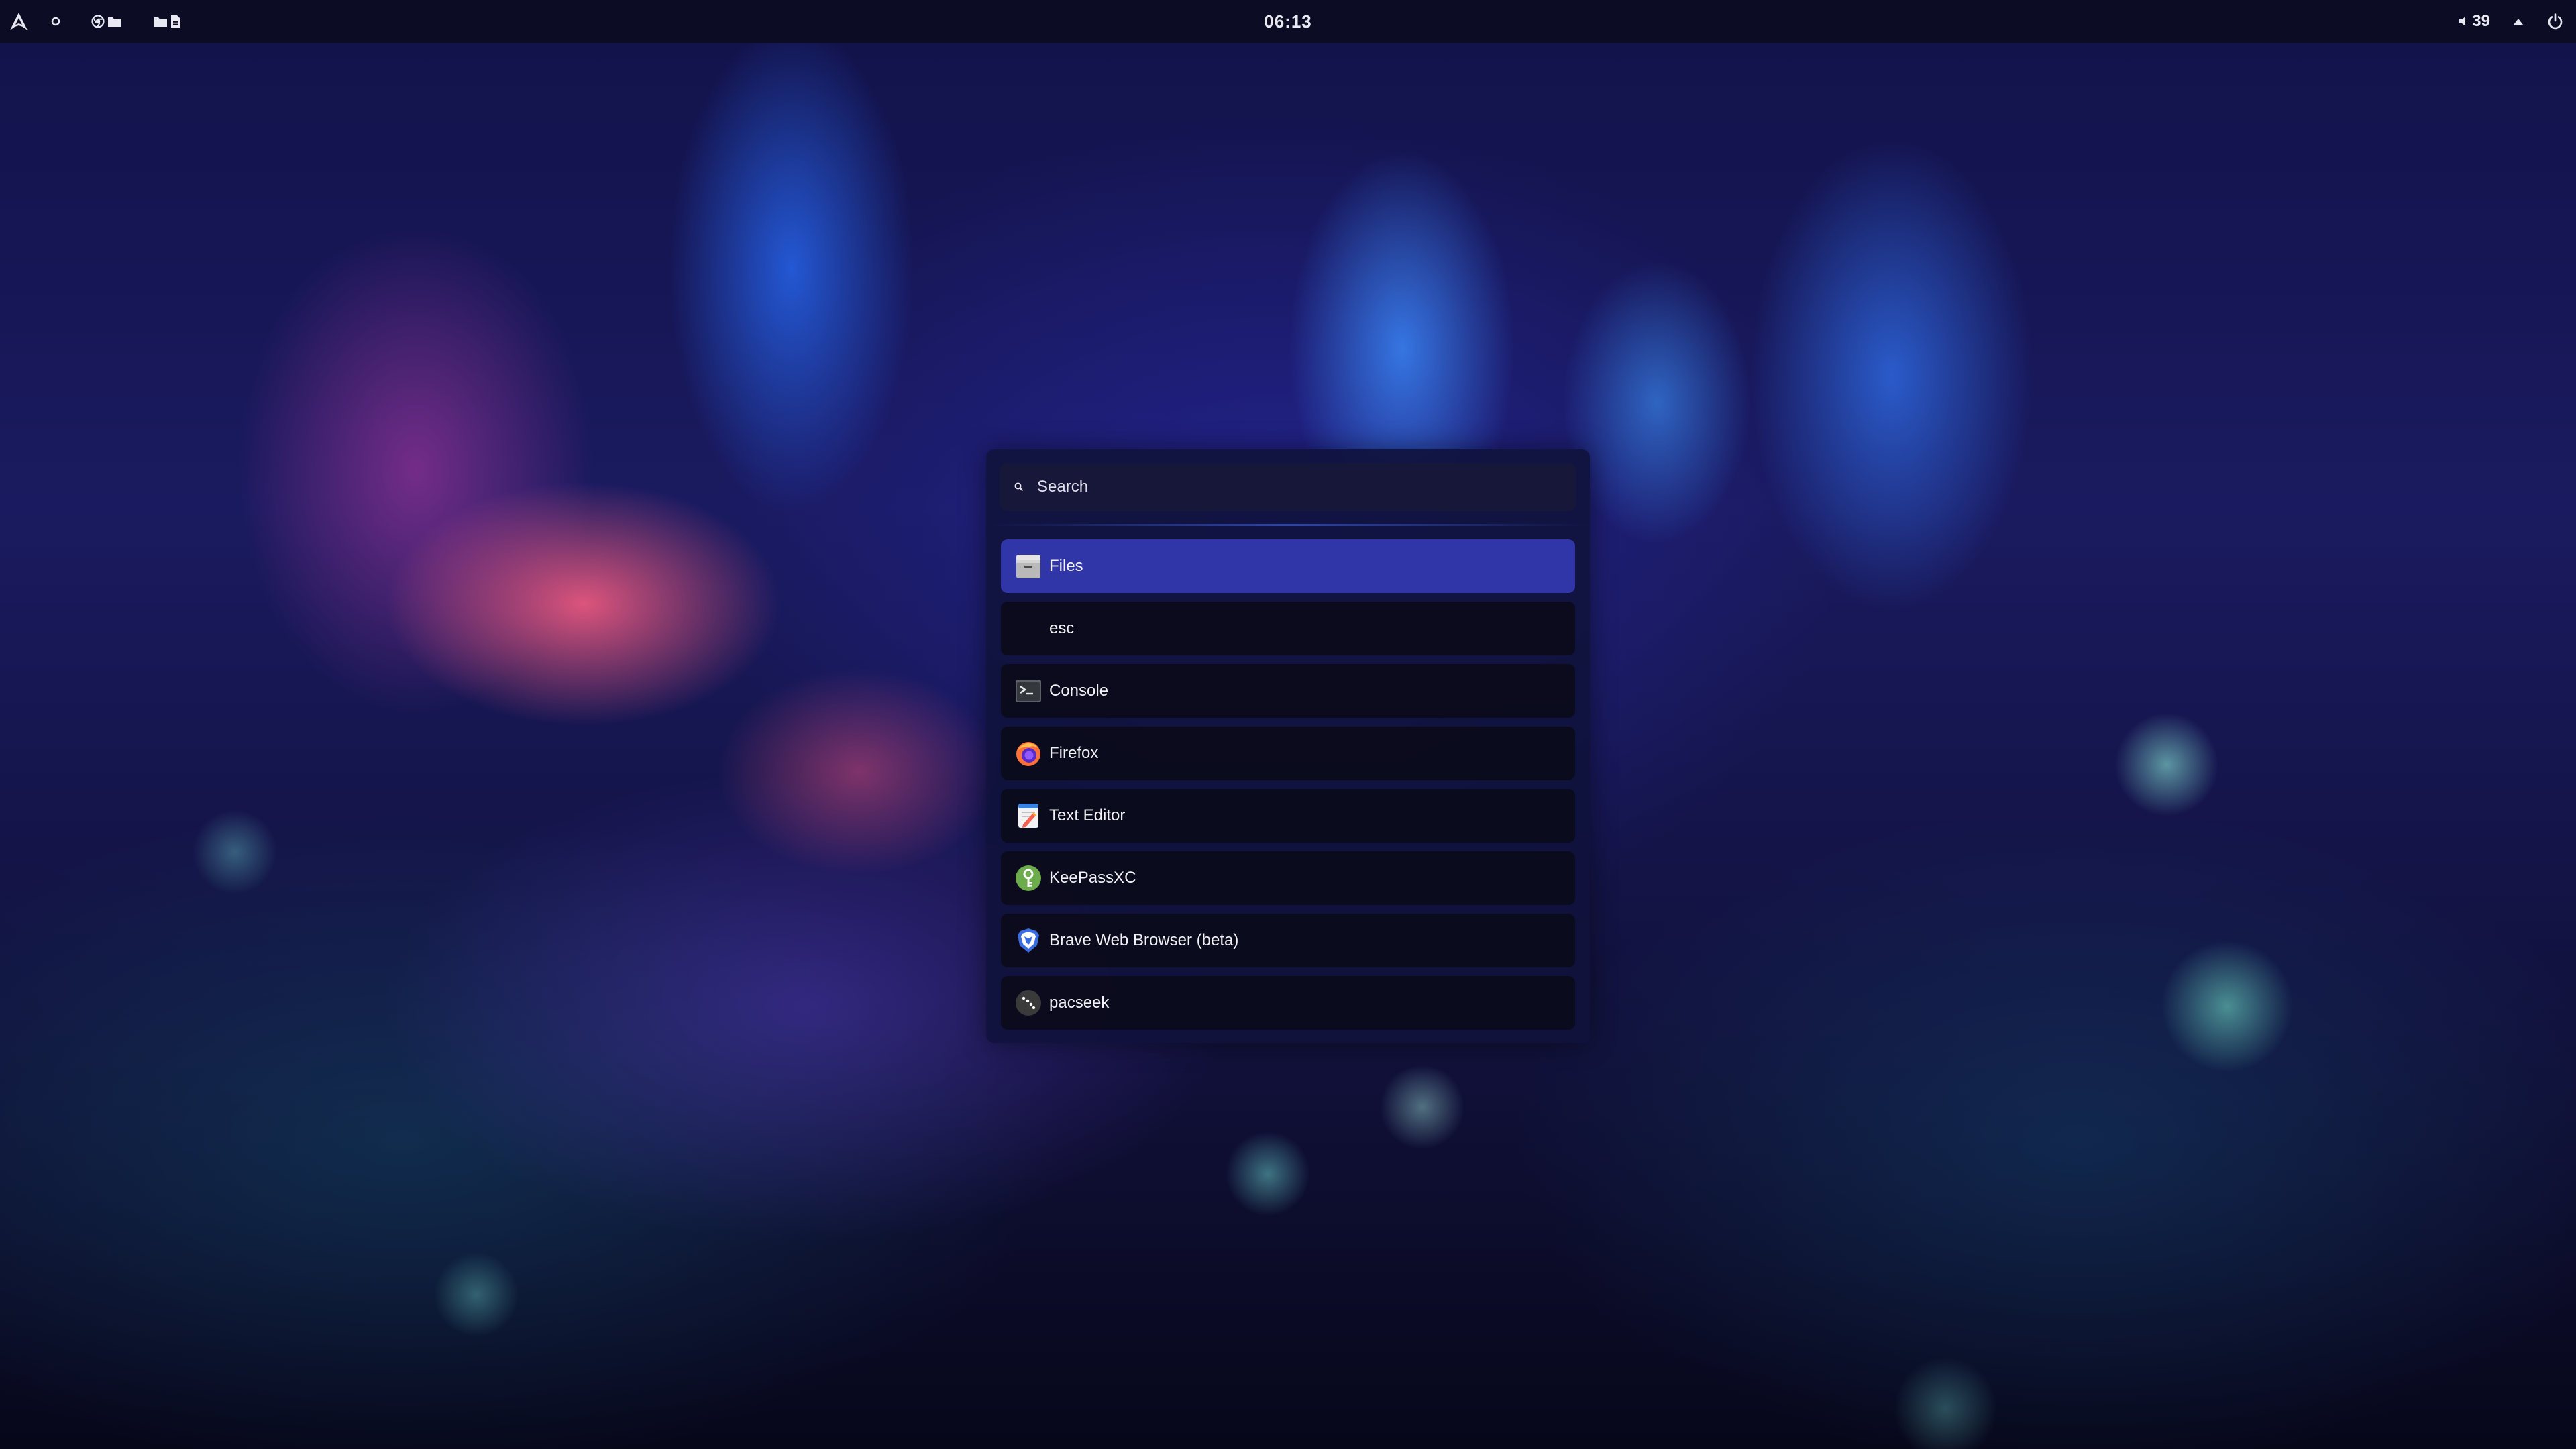  I want to click on result-item-files: Files, so click(1288, 566).